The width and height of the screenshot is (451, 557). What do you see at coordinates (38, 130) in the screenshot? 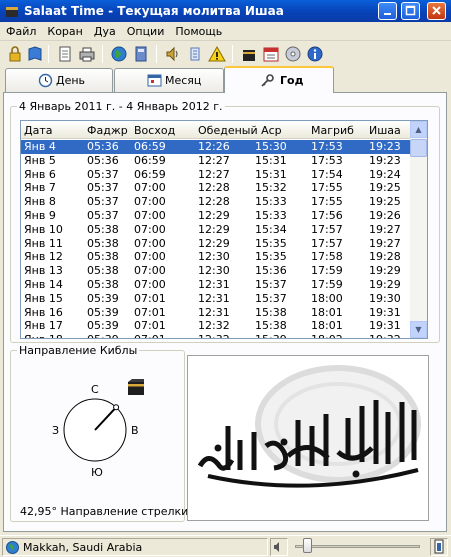
I see `column-header-date: Дата` at bounding box center [38, 130].